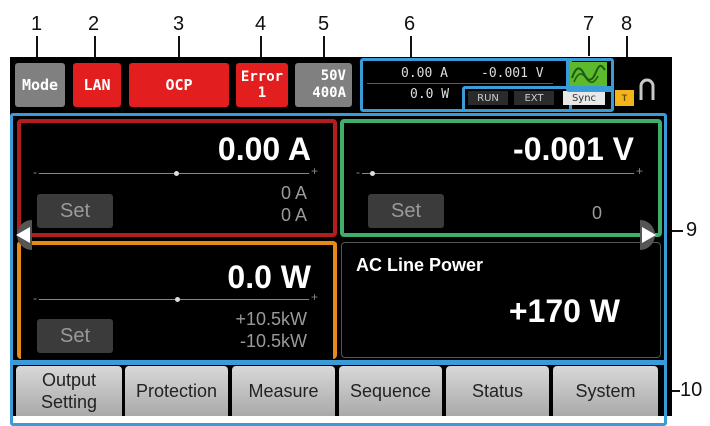 The width and height of the screenshot is (710, 426). I want to click on ext-indicator: EXT, so click(534, 98).